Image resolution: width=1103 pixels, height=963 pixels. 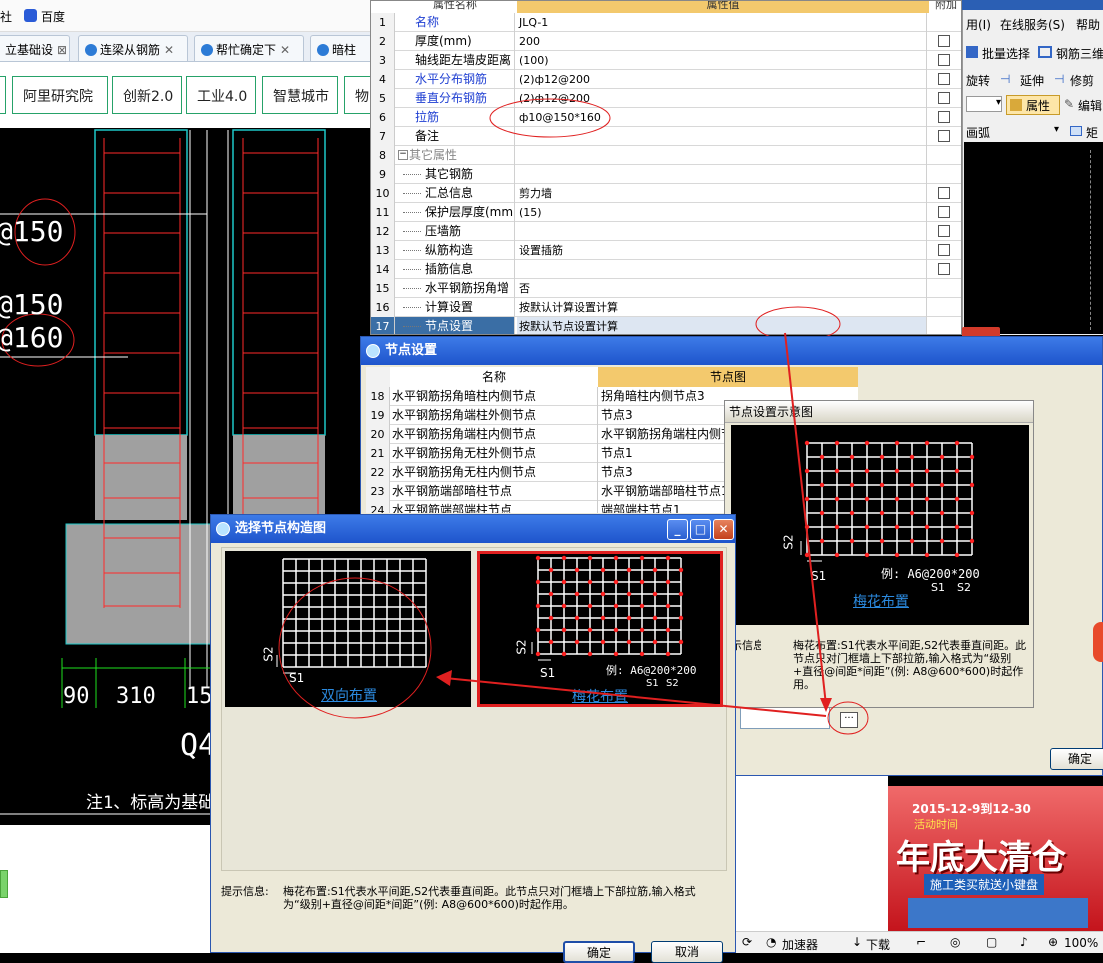 I want to click on advertisement: 2015-12-9到12-30 活动时间 年底大清仓 施工类买就送小键盘, so click(x=995, y=858).